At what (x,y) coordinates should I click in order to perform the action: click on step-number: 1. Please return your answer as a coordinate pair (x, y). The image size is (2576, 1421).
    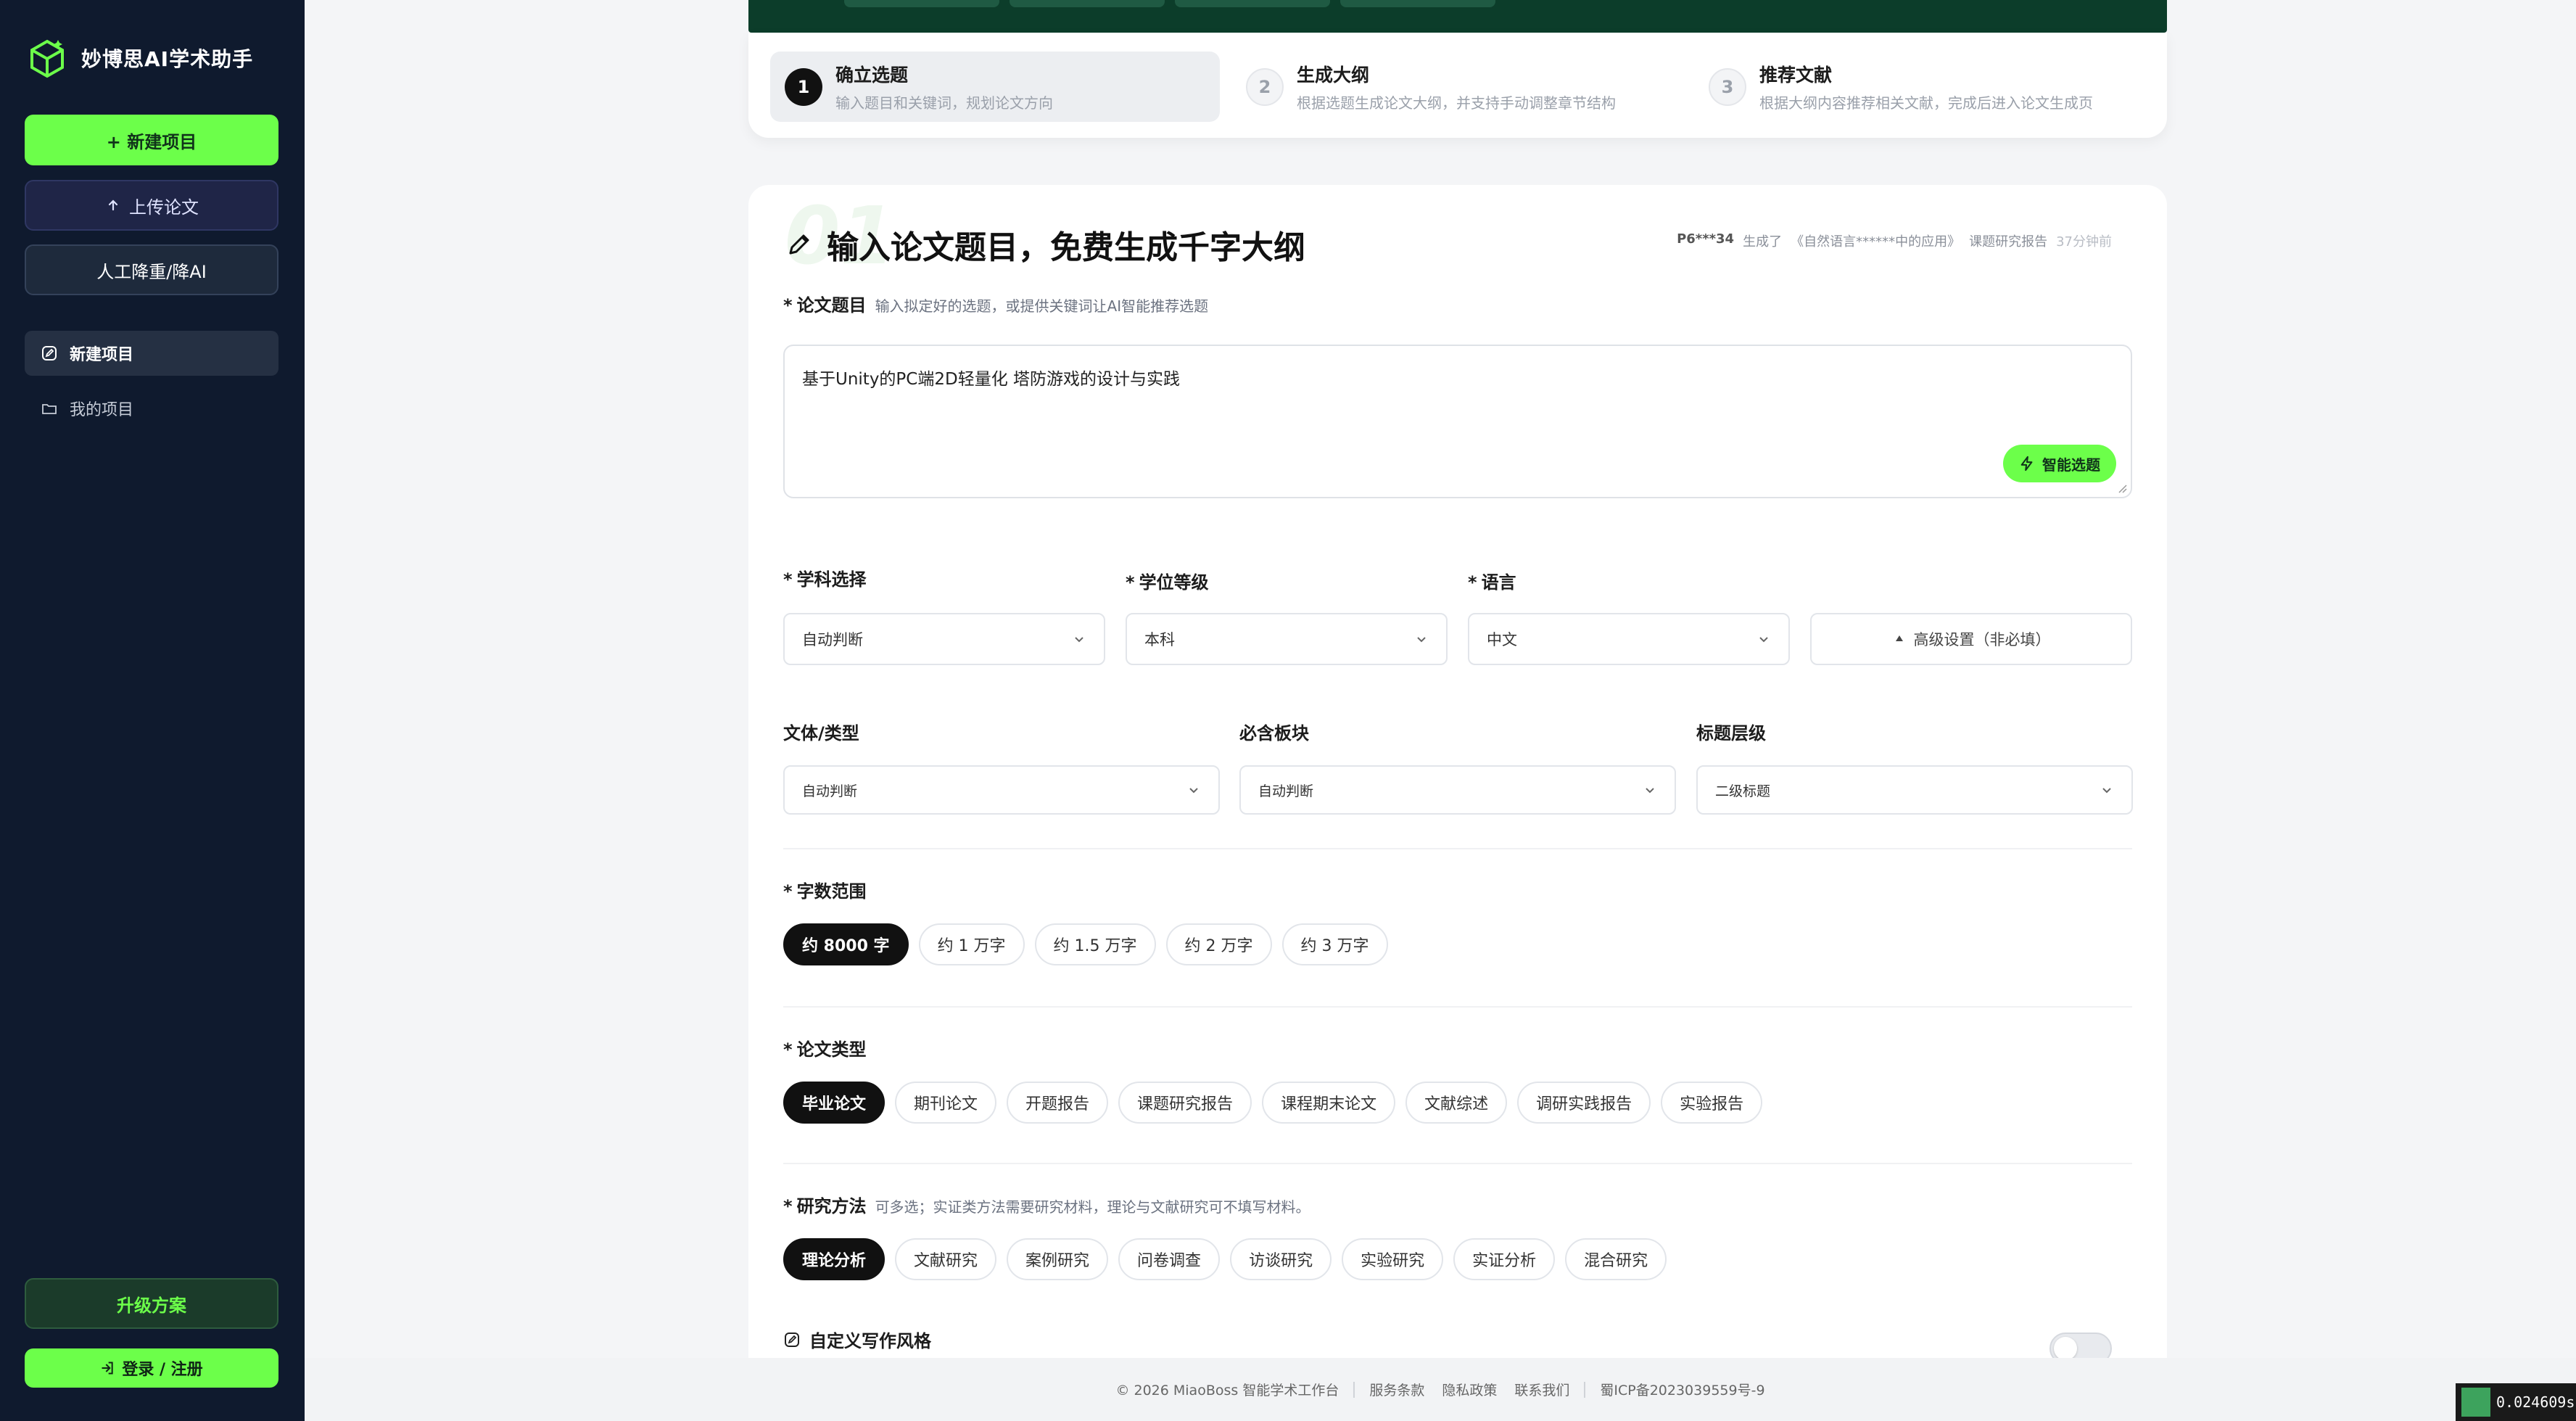
    Looking at the image, I should click on (803, 87).